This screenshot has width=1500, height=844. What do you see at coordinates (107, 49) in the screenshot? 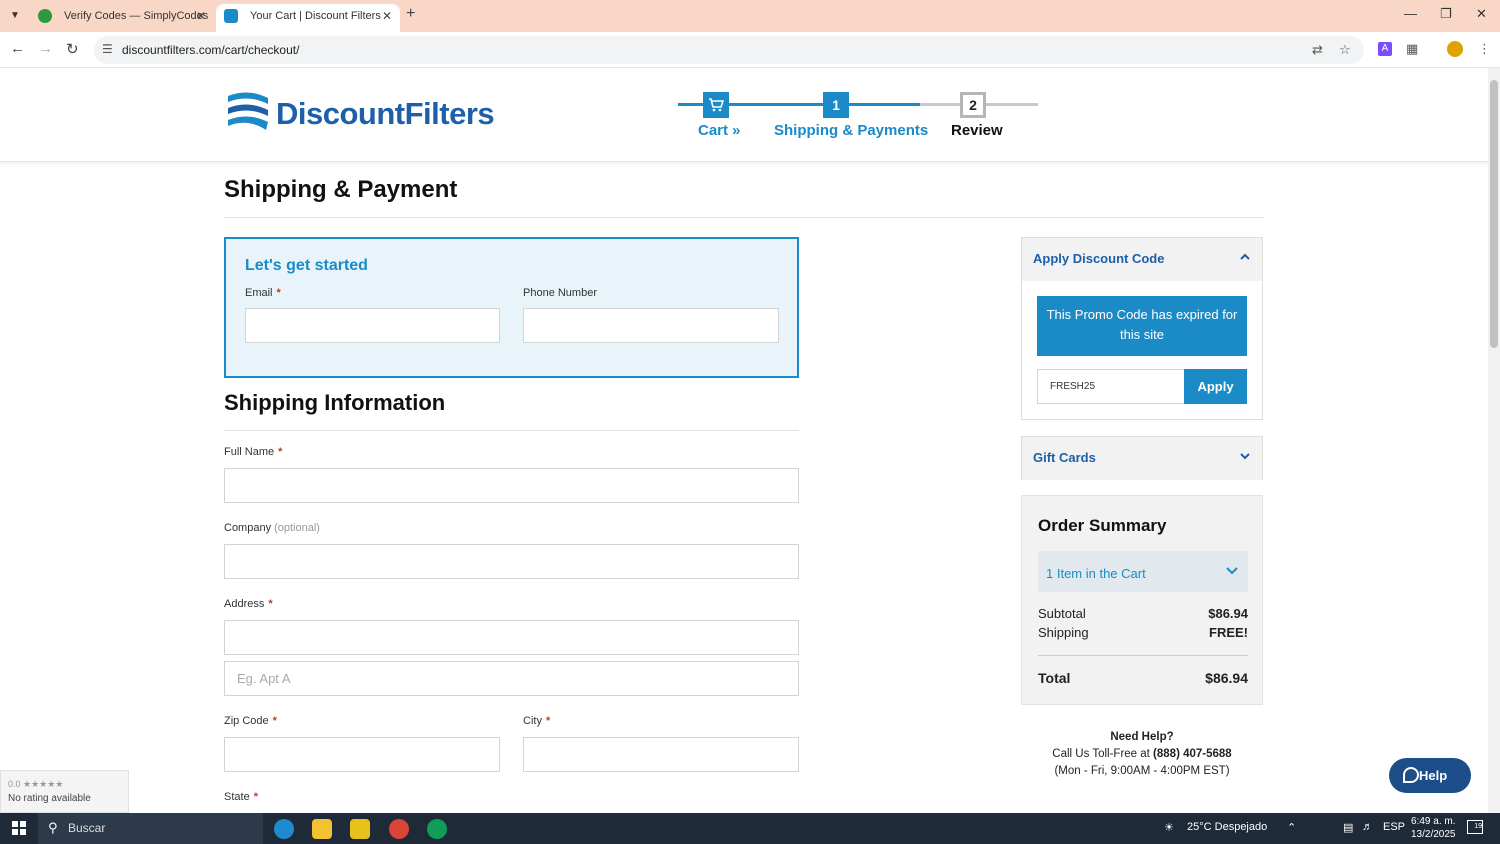
I see `site-info-icon: ☰` at bounding box center [107, 49].